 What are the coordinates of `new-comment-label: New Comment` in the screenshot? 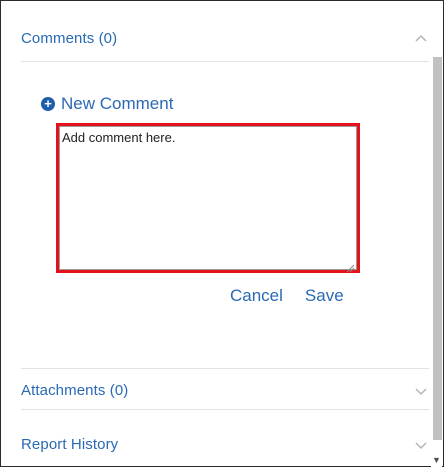 It's located at (117, 103).